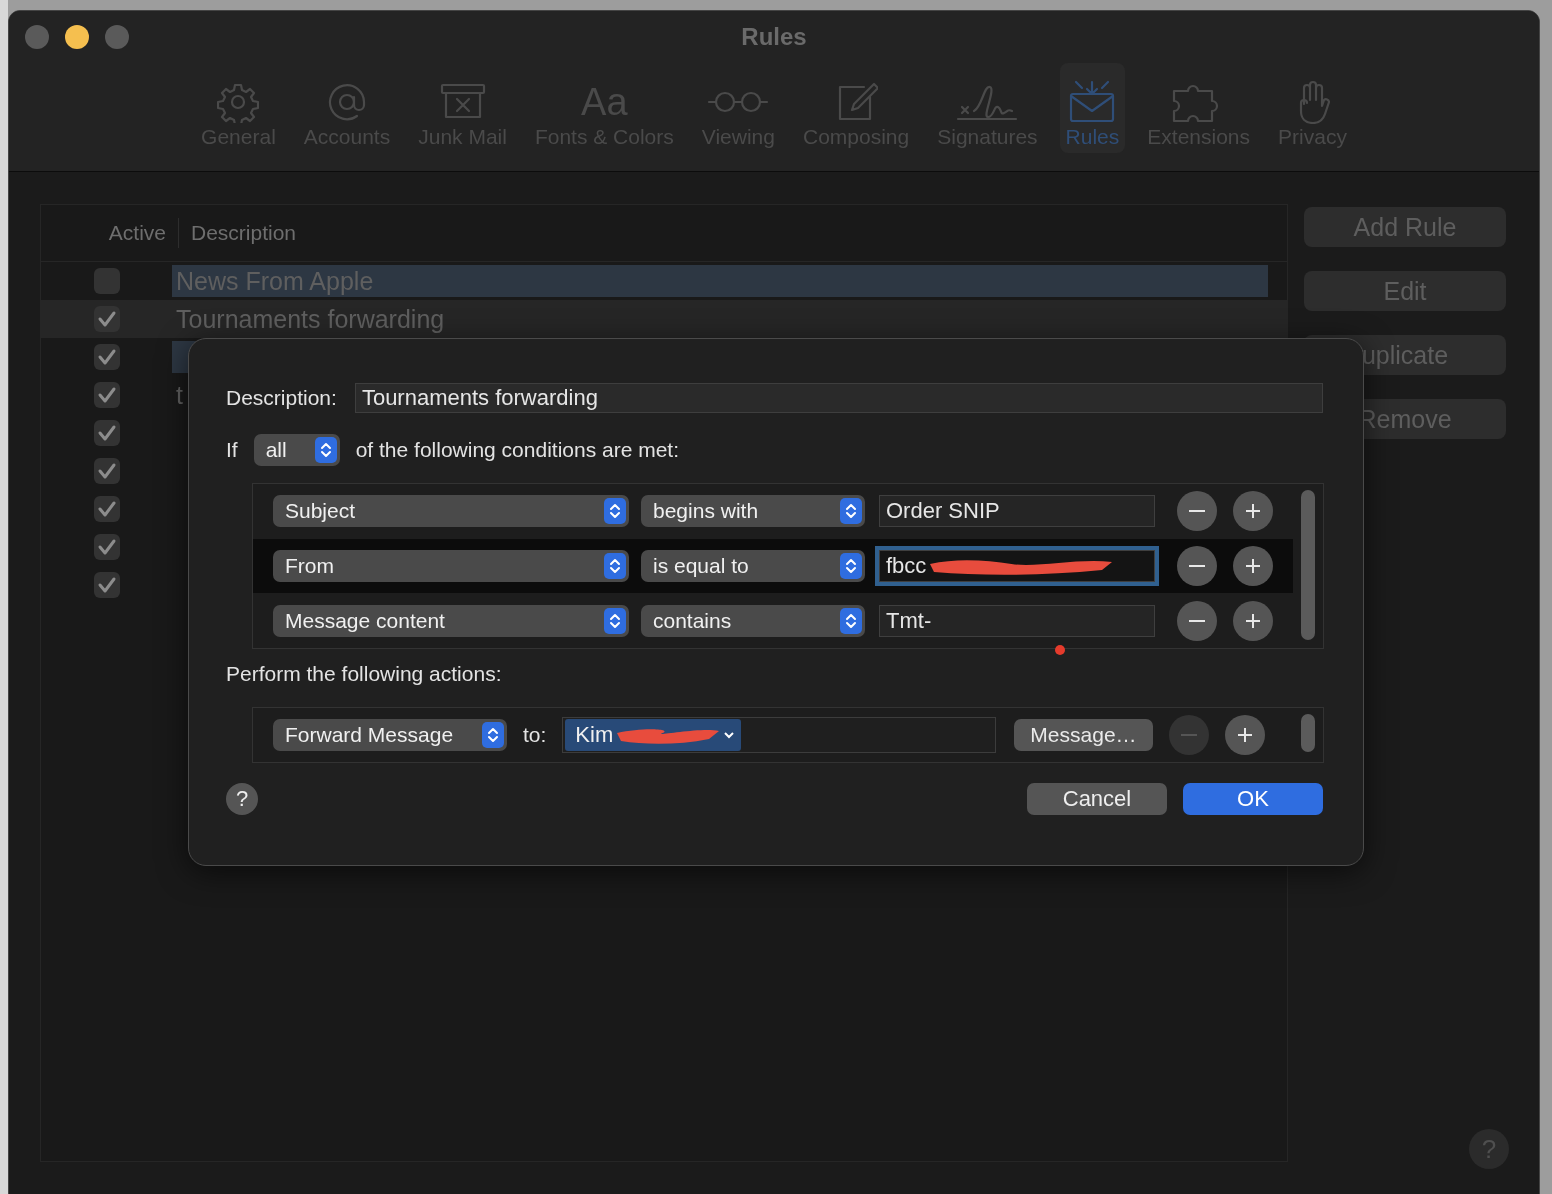 Image resolution: width=1552 pixels, height=1194 pixels. I want to click on if-label: If, so click(232, 450).